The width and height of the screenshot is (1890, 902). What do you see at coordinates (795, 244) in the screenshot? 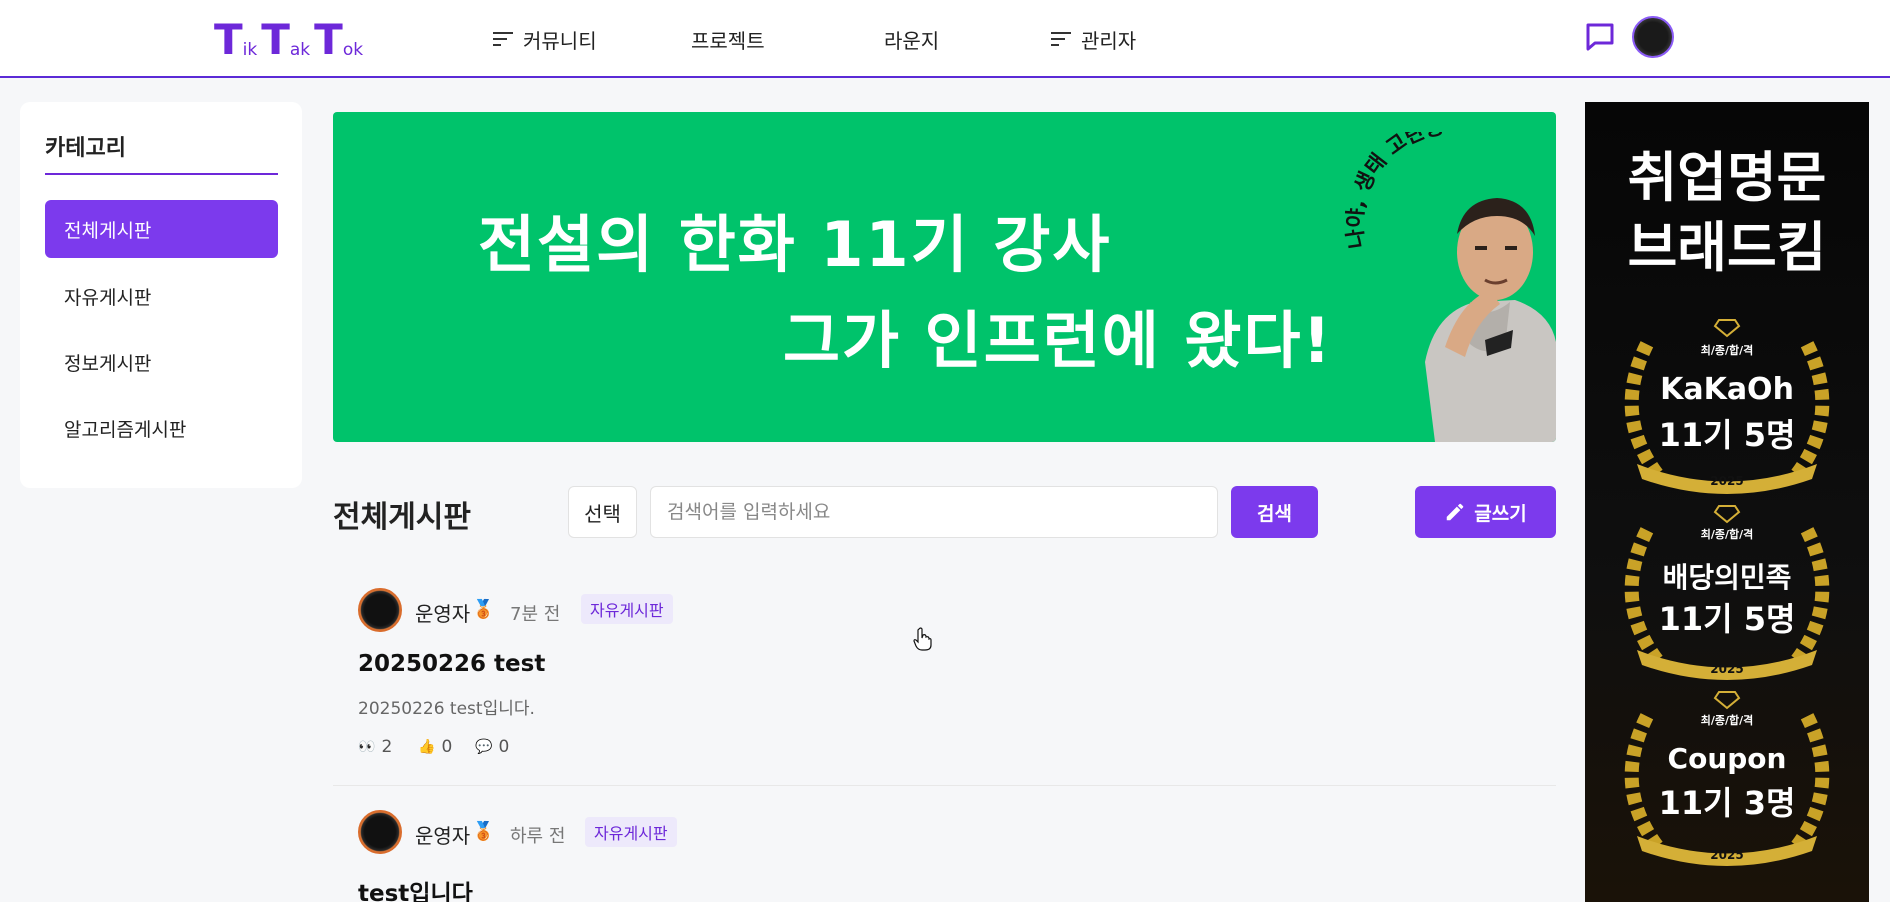
I see `banner-headline: 전설의 한화 11기 강사` at bounding box center [795, 244].